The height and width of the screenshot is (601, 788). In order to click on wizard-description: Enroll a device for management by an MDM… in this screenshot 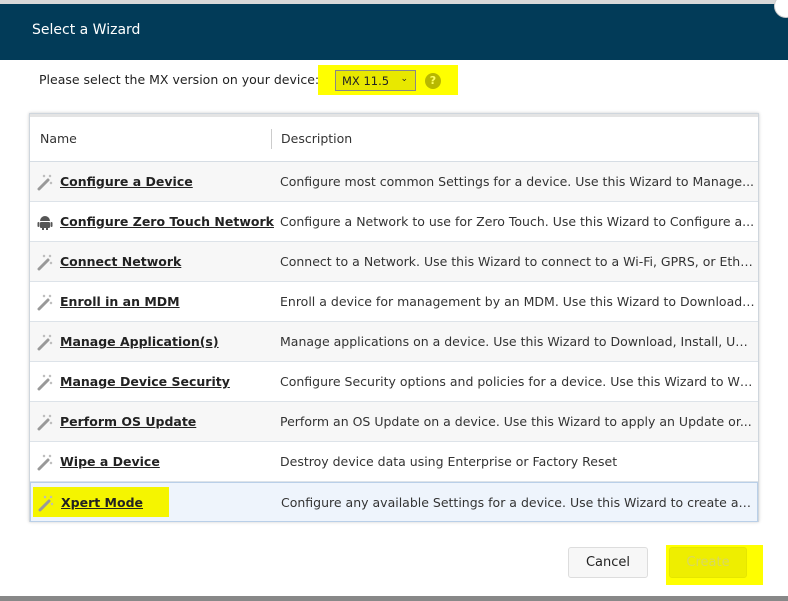, I will do `click(517, 301)`.